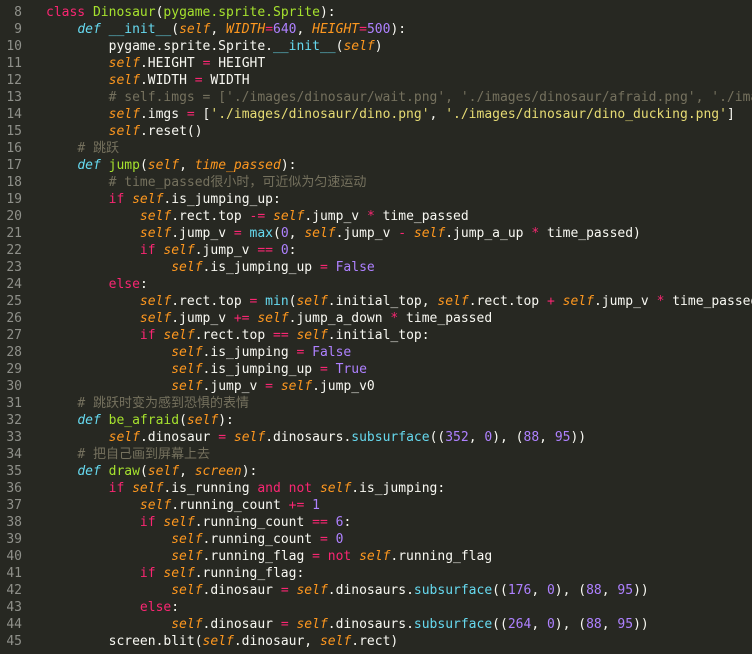 This screenshot has width=752, height=654. I want to click on code-line: 24 else:, so click(376, 284).